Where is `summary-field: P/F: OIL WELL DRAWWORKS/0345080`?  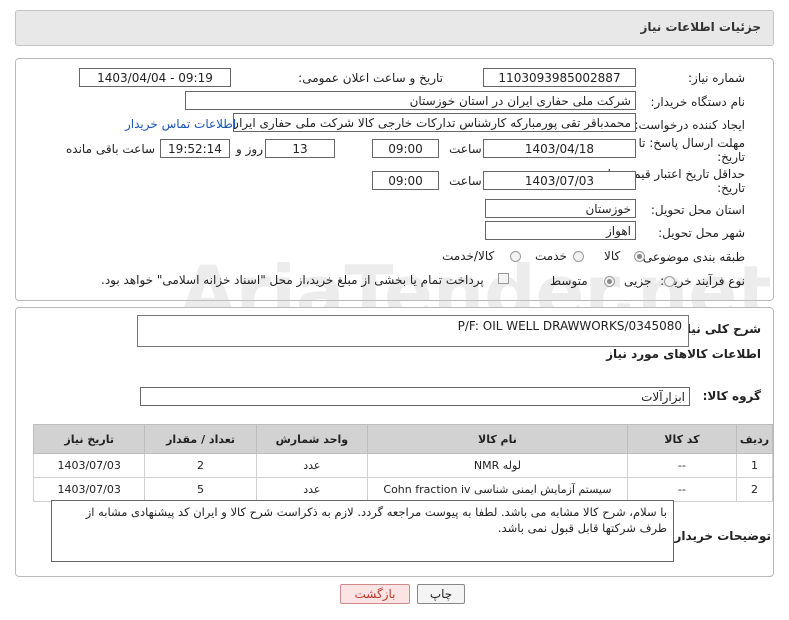
summary-field: P/F: OIL WELL DRAWWORKS/0345080 is located at coordinates (413, 331).